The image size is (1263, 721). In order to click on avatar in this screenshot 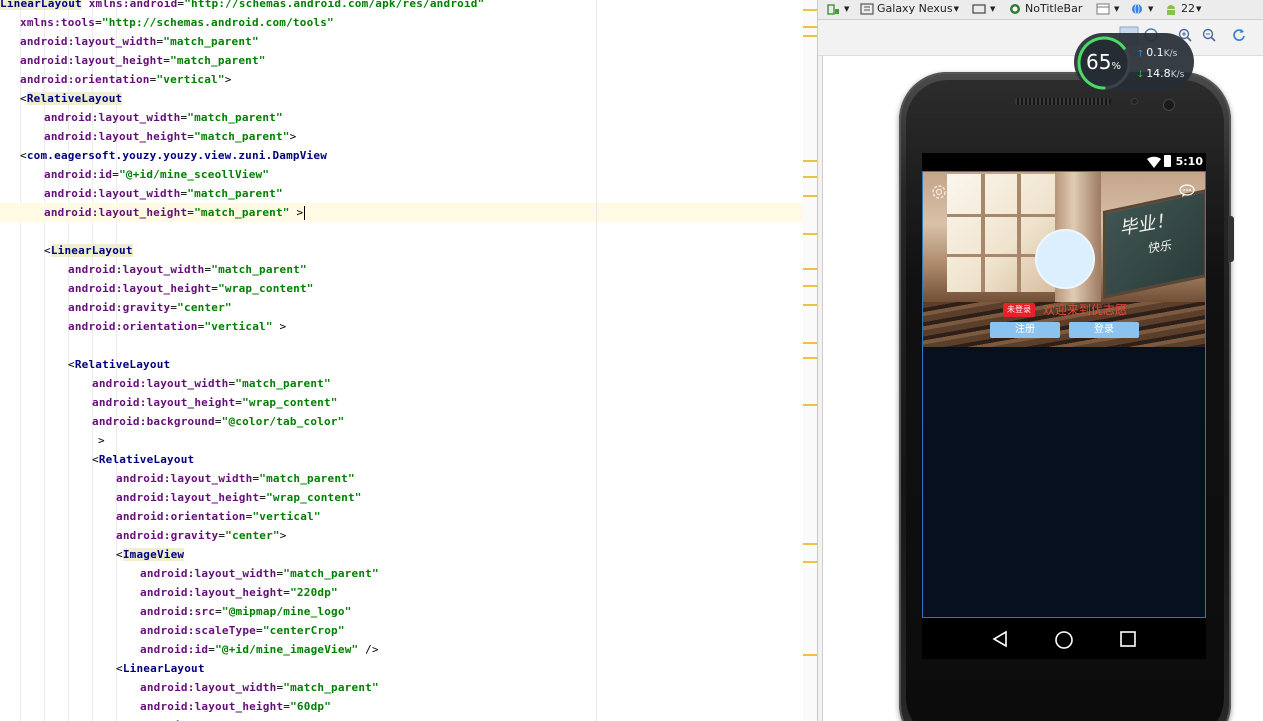, I will do `click(1065, 259)`.